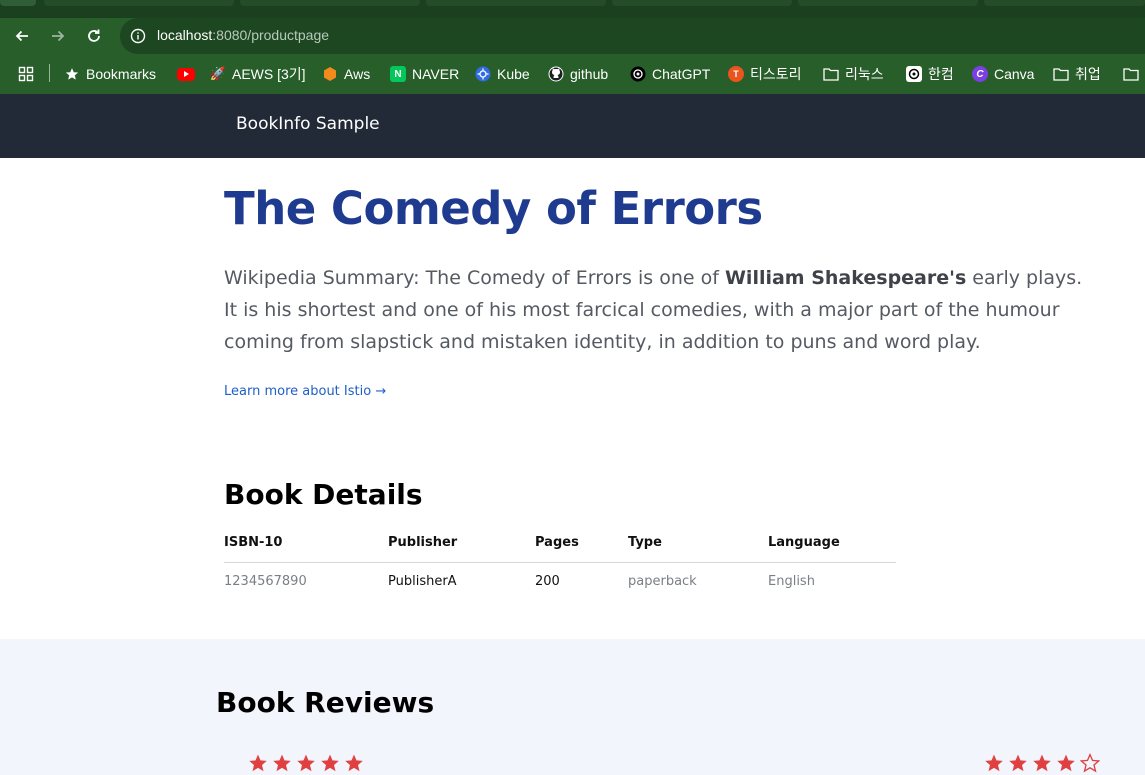 This screenshot has height=775, width=1145. What do you see at coordinates (572, 36) in the screenshot?
I see `browser-toolbar: localhost:8080/productpage` at bounding box center [572, 36].